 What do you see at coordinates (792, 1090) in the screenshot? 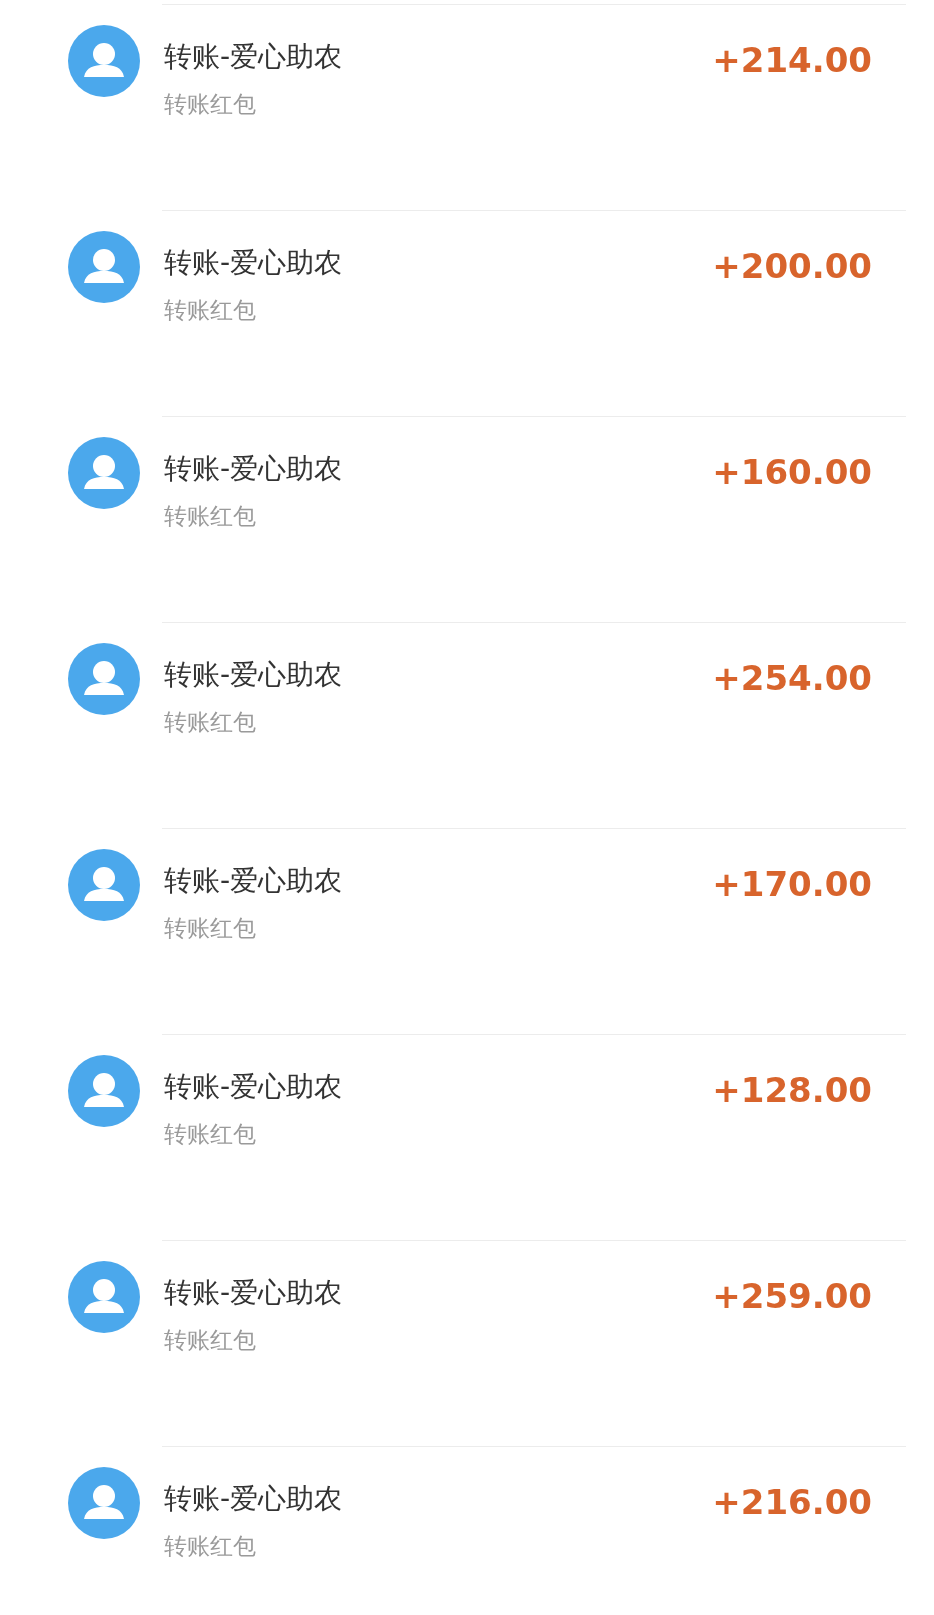
I see `transaction-amount: +128.00` at bounding box center [792, 1090].